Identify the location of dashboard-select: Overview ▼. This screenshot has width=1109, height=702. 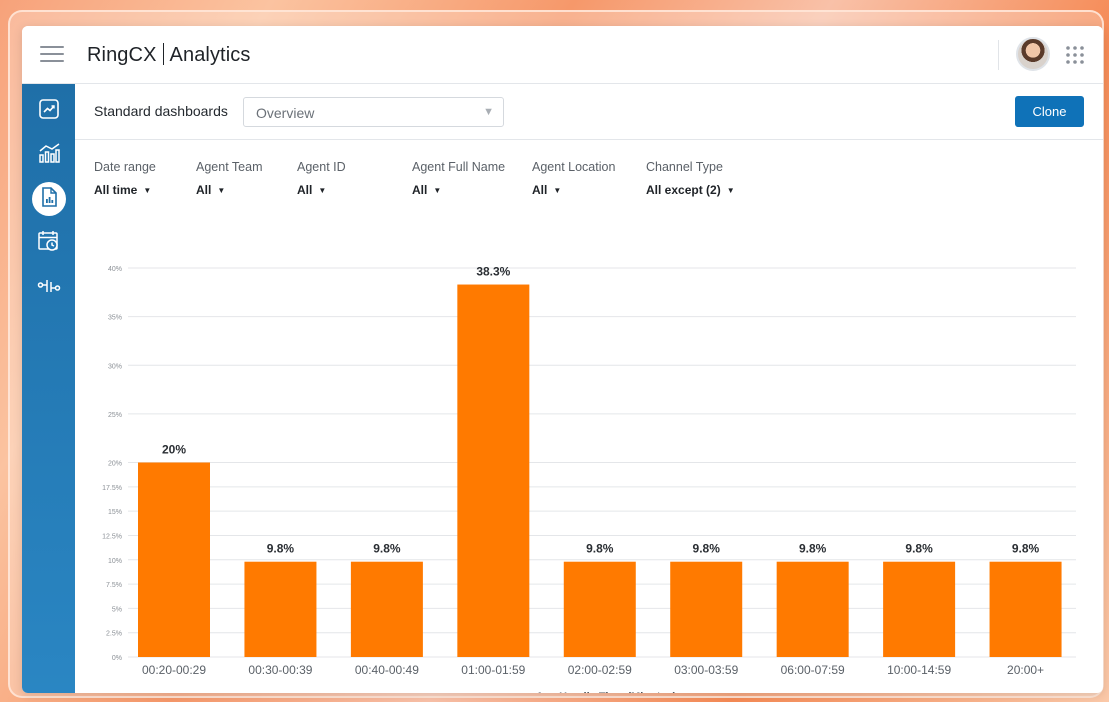
(373, 112).